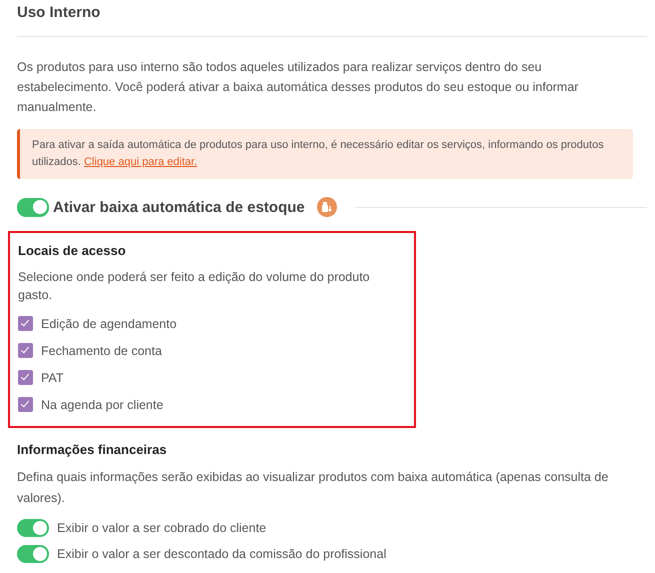 The height and width of the screenshot is (573, 655). I want to click on alert-text: Para ativar a saída automática de produtos para uso interno, é necessário editar os serviços, informando os produtos utilizados. Clique aqui para editar., so click(318, 154).